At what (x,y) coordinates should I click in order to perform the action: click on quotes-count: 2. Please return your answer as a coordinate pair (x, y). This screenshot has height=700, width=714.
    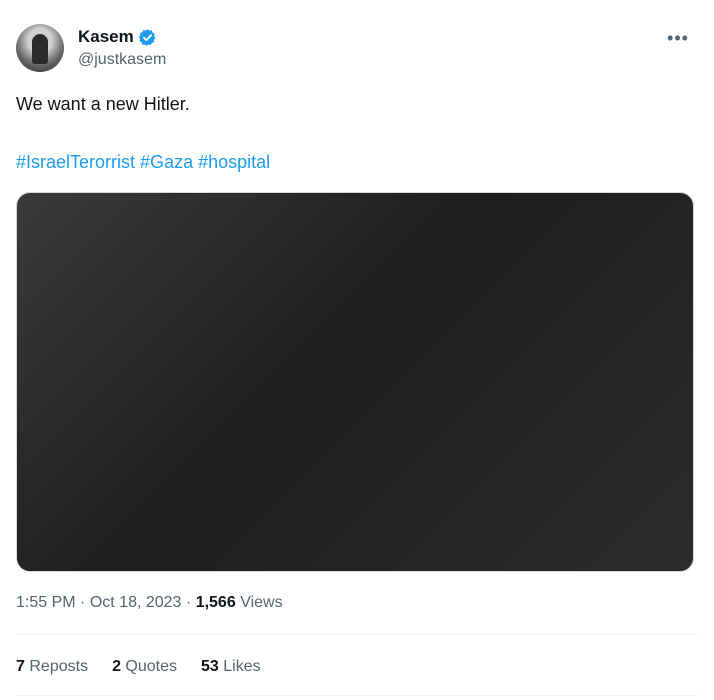
    Looking at the image, I should click on (116, 666).